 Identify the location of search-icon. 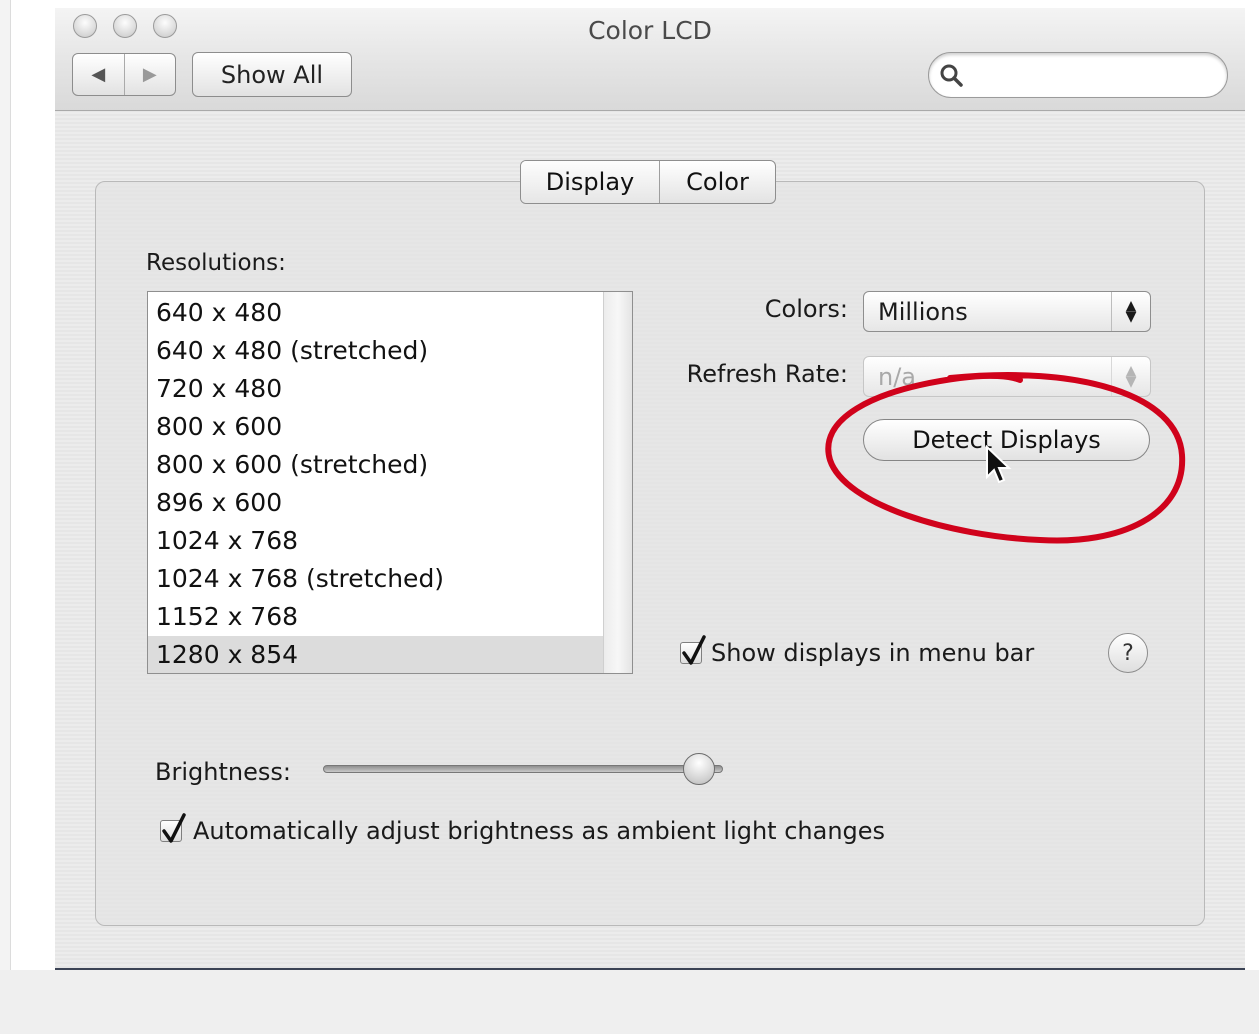
(951, 75).